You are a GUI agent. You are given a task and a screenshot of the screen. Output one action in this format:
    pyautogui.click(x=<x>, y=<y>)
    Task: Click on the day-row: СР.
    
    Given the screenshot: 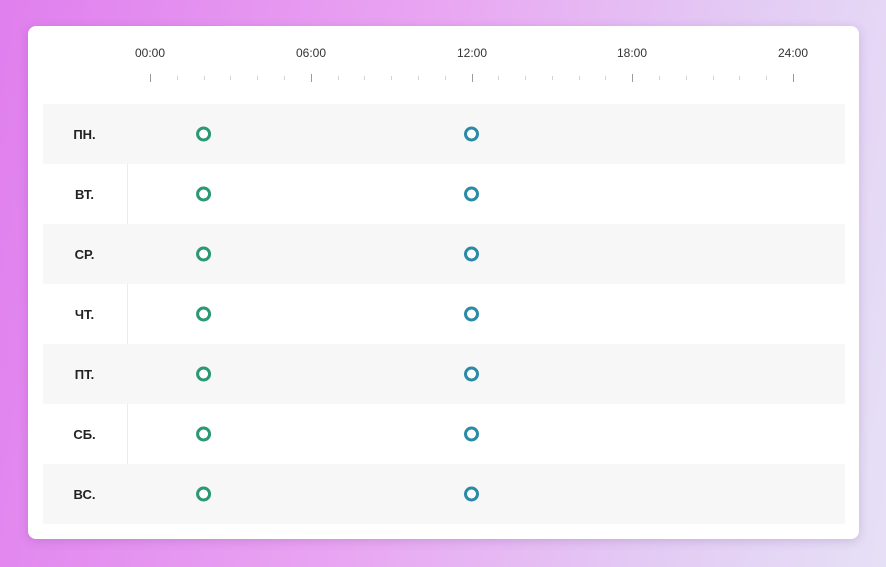 What is the action you would take?
    pyautogui.click(x=444, y=254)
    